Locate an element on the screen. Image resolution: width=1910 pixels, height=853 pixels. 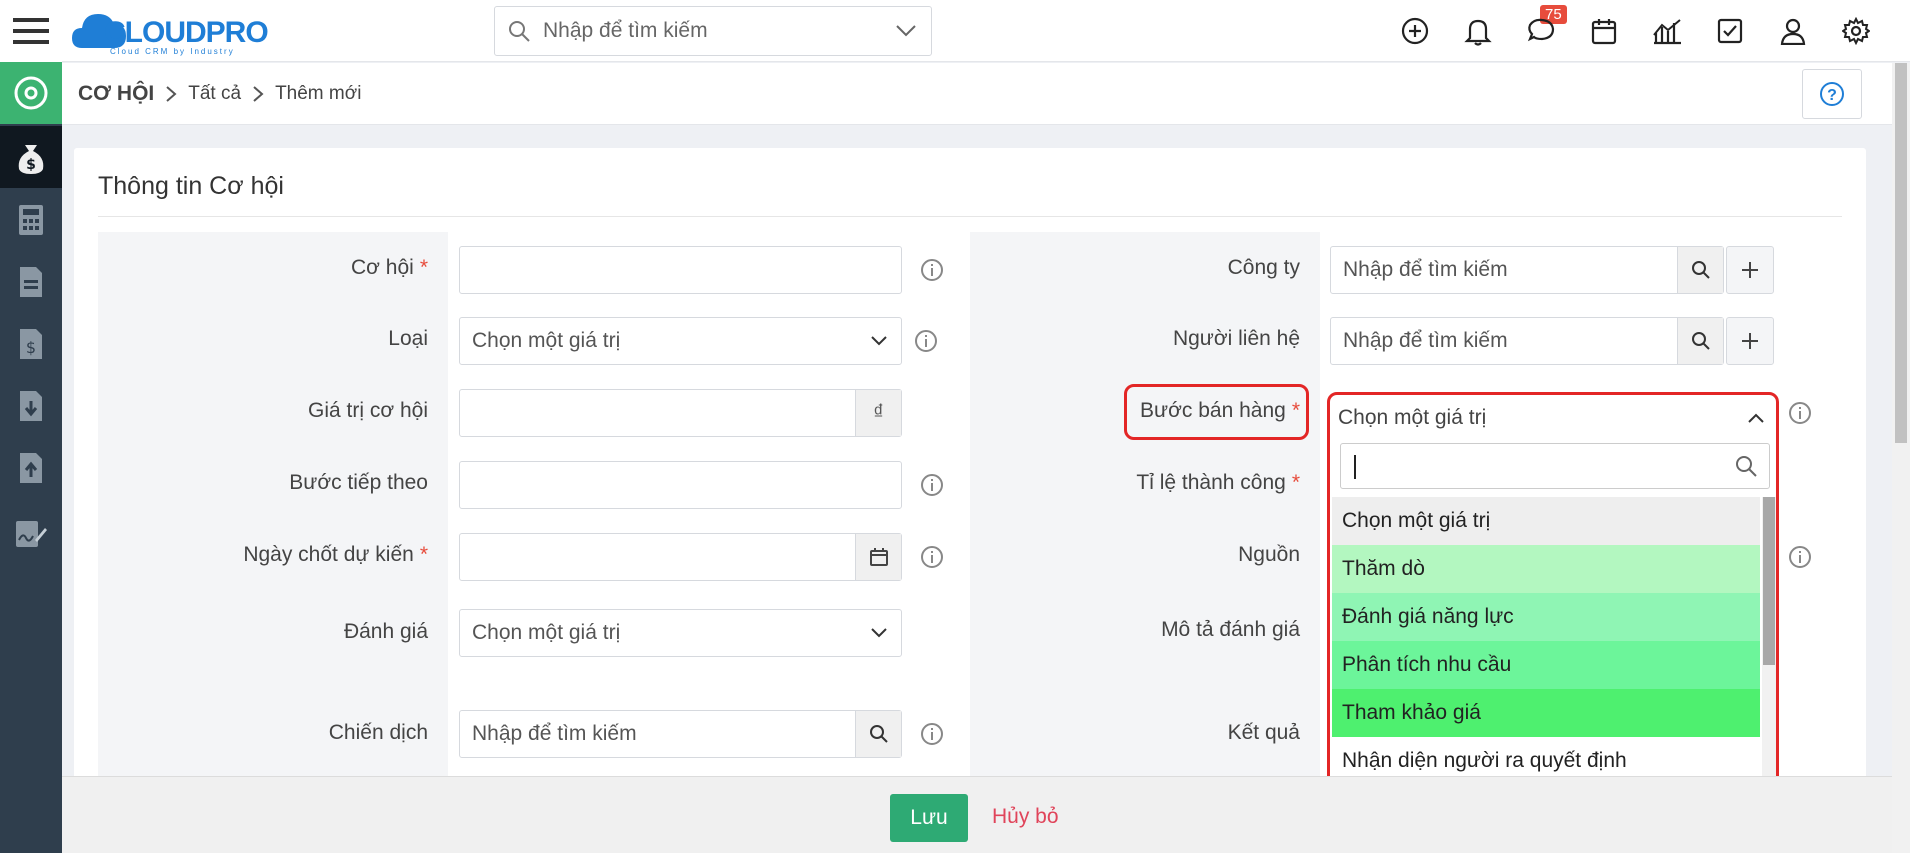
save-button: Lưu is located at coordinates (929, 818).